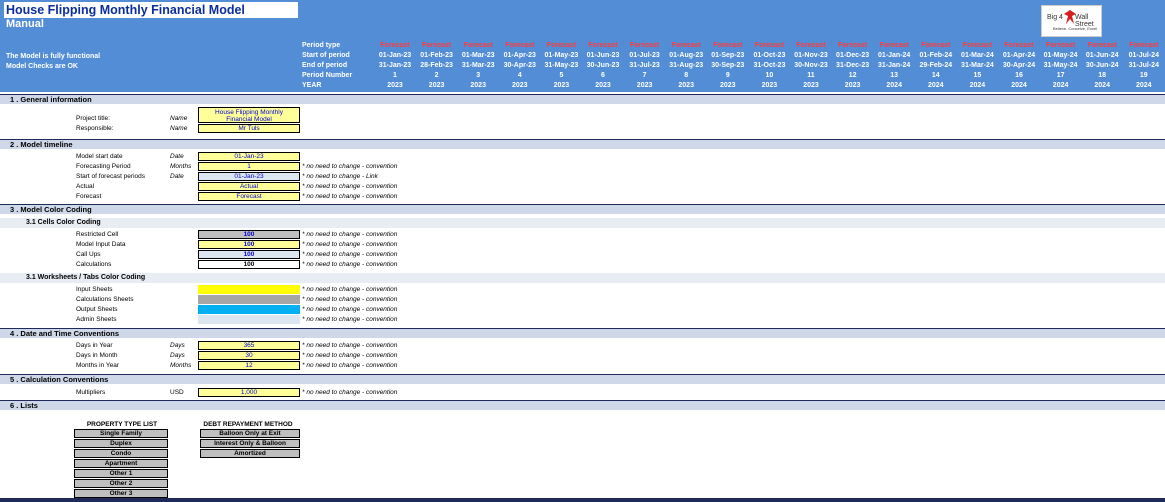 Image resolution: width=1165 pixels, height=502 pixels. What do you see at coordinates (1019, 65) in the screenshot?
I see `period-end-cell: 30-Apr-24` at bounding box center [1019, 65].